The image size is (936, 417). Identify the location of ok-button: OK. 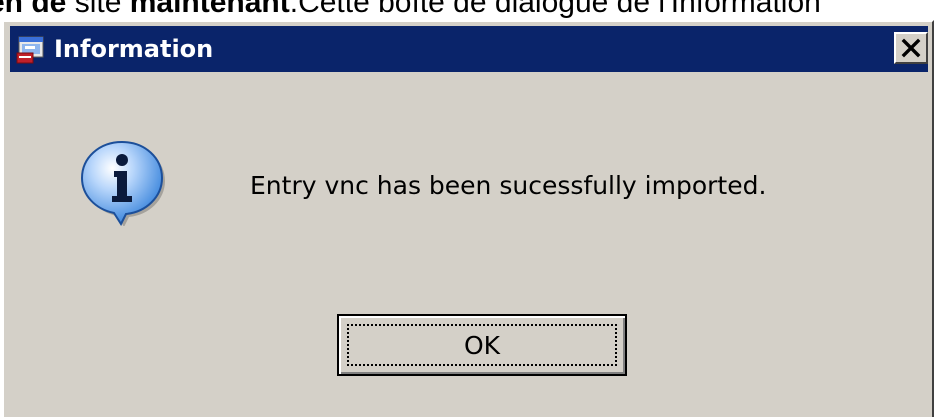
(482, 345).